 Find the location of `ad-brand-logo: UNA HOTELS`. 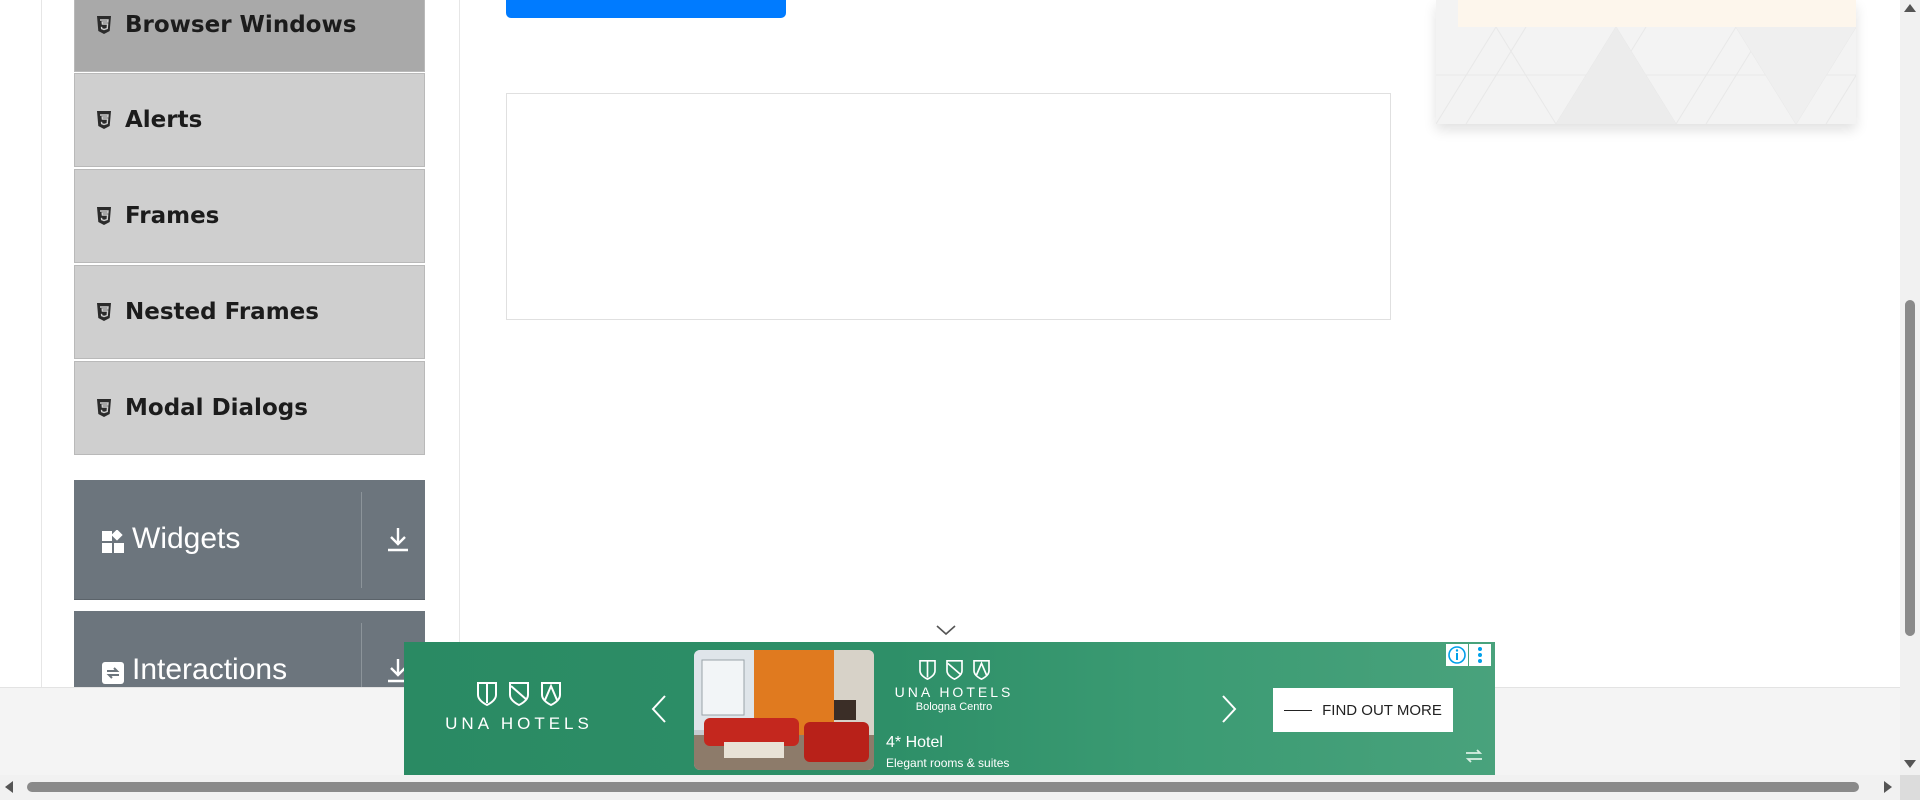

ad-brand-logo: UNA HOTELS is located at coordinates (519, 708).